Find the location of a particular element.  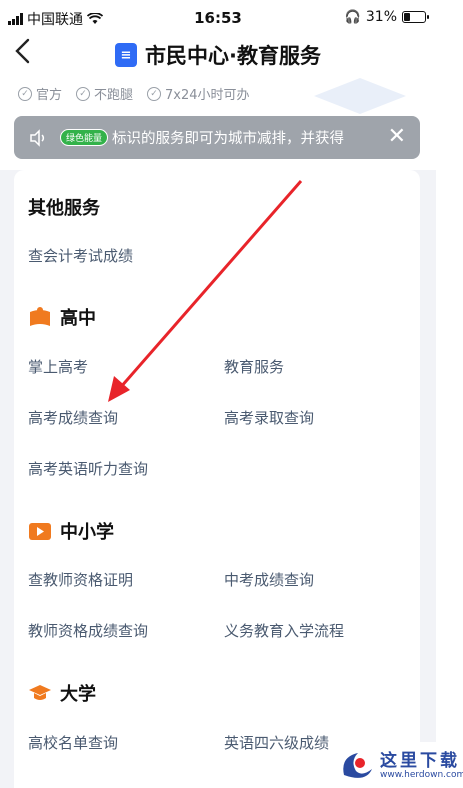

service-link: 查会计考试成绩 is located at coordinates (80, 255).